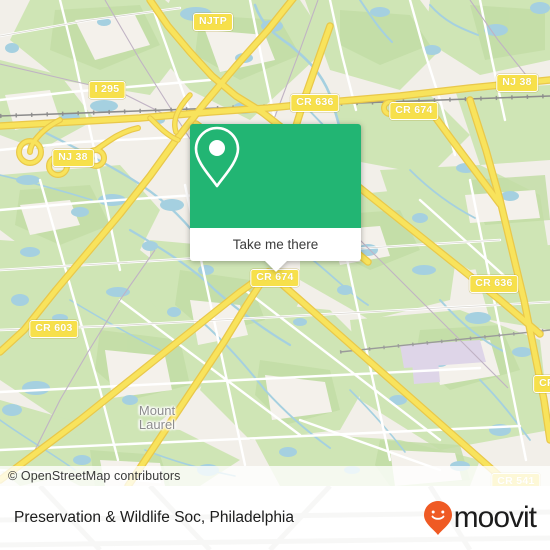 This screenshot has width=550, height=550. What do you see at coordinates (217, 157) in the screenshot?
I see `map-pin-icon` at bounding box center [217, 157].